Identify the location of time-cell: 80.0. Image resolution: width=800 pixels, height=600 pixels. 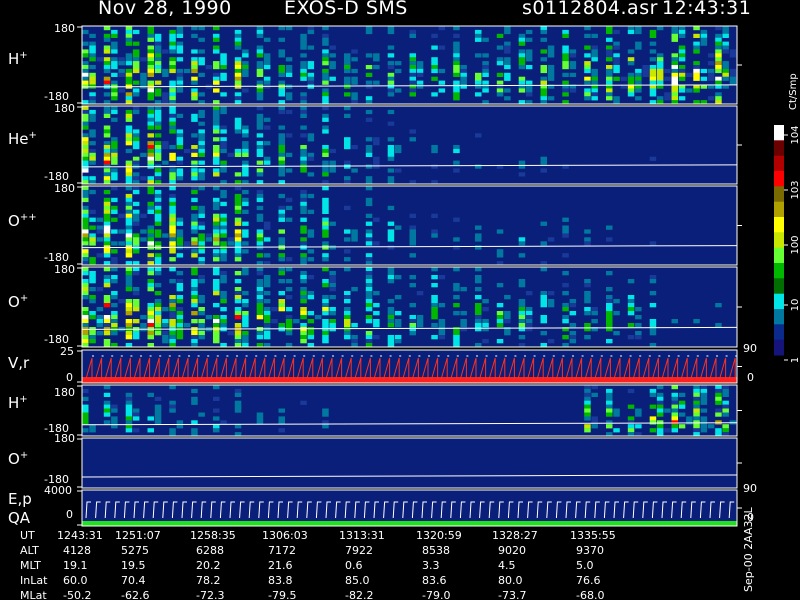
(510, 580).